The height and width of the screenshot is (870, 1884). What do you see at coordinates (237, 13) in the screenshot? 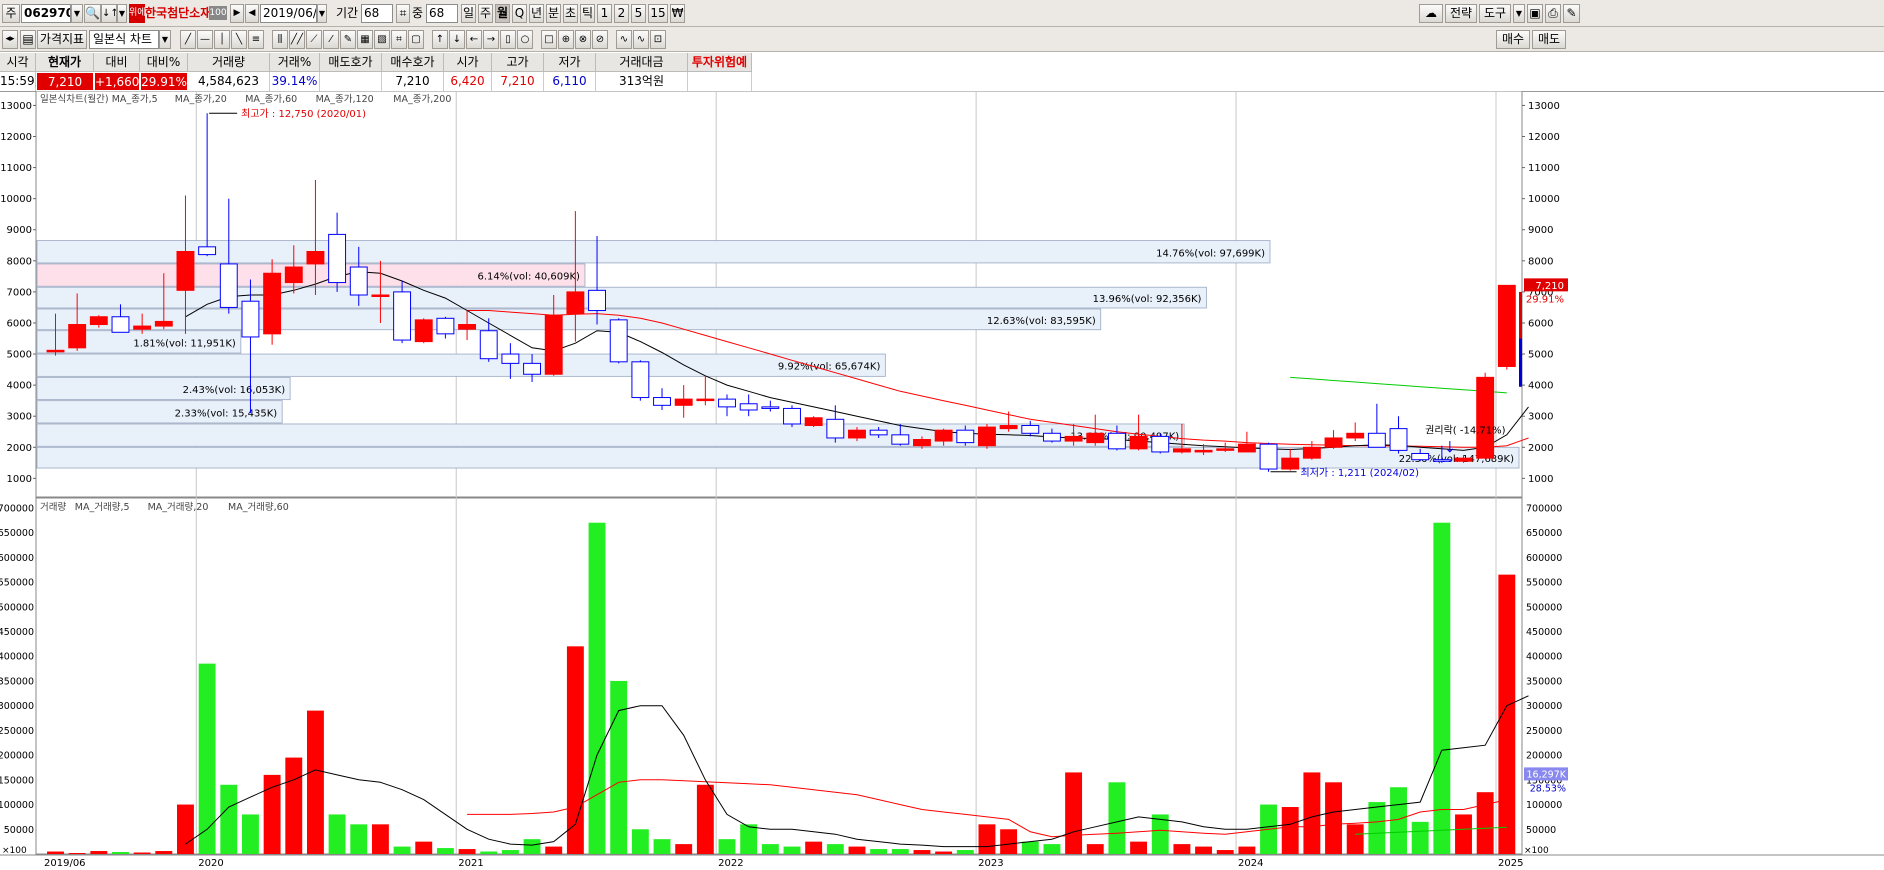
I see `next-icon: ▶` at bounding box center [237, 13].